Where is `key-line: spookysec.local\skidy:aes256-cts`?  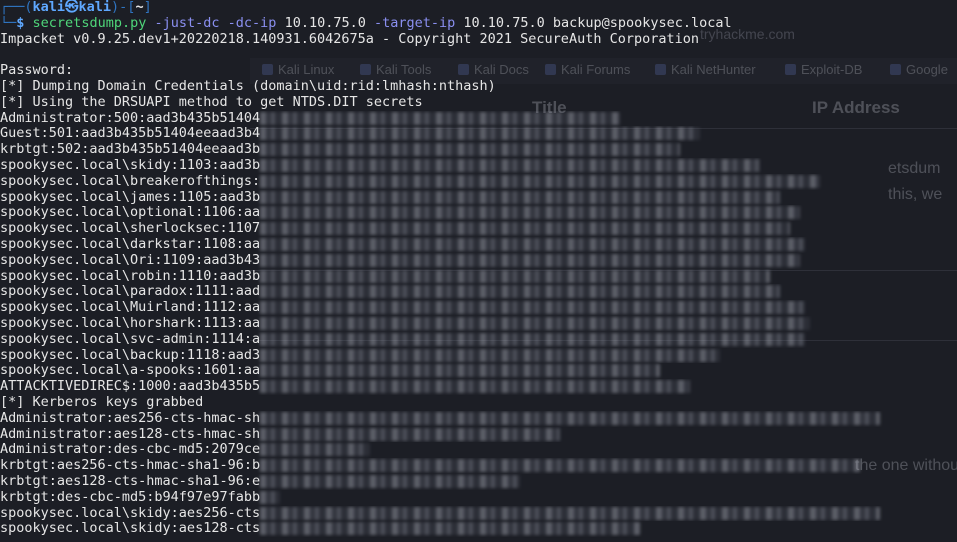 key-line: spookysec.local\skidy:aes256-cts is located at coordinates (478, 514).